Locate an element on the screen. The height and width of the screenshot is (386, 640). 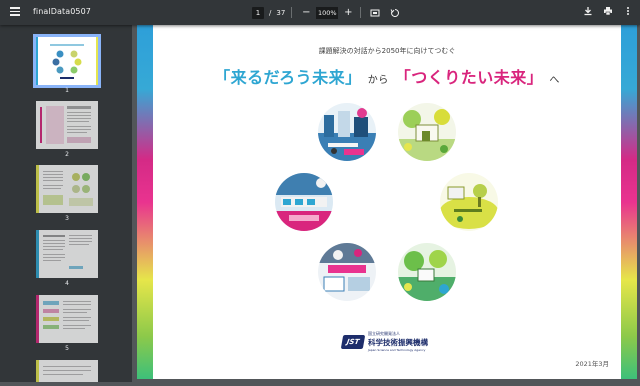
fit-page-button is located at coordinates (375, 13).